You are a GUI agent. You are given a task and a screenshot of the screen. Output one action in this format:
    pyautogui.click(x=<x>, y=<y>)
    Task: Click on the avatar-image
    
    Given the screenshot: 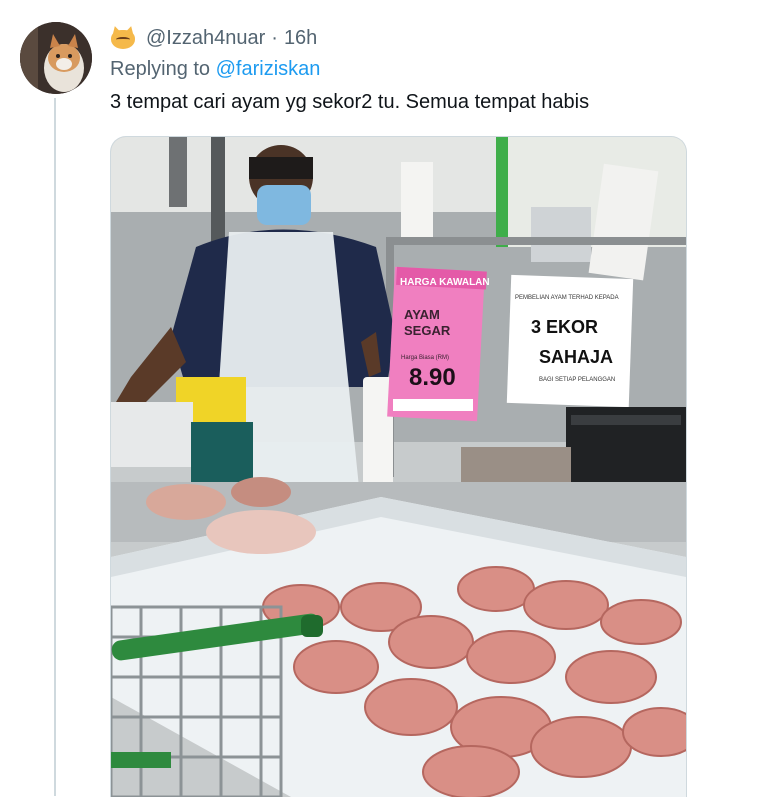 What is the action you would take?
    pyautogui.click(x=56, y=58)
    